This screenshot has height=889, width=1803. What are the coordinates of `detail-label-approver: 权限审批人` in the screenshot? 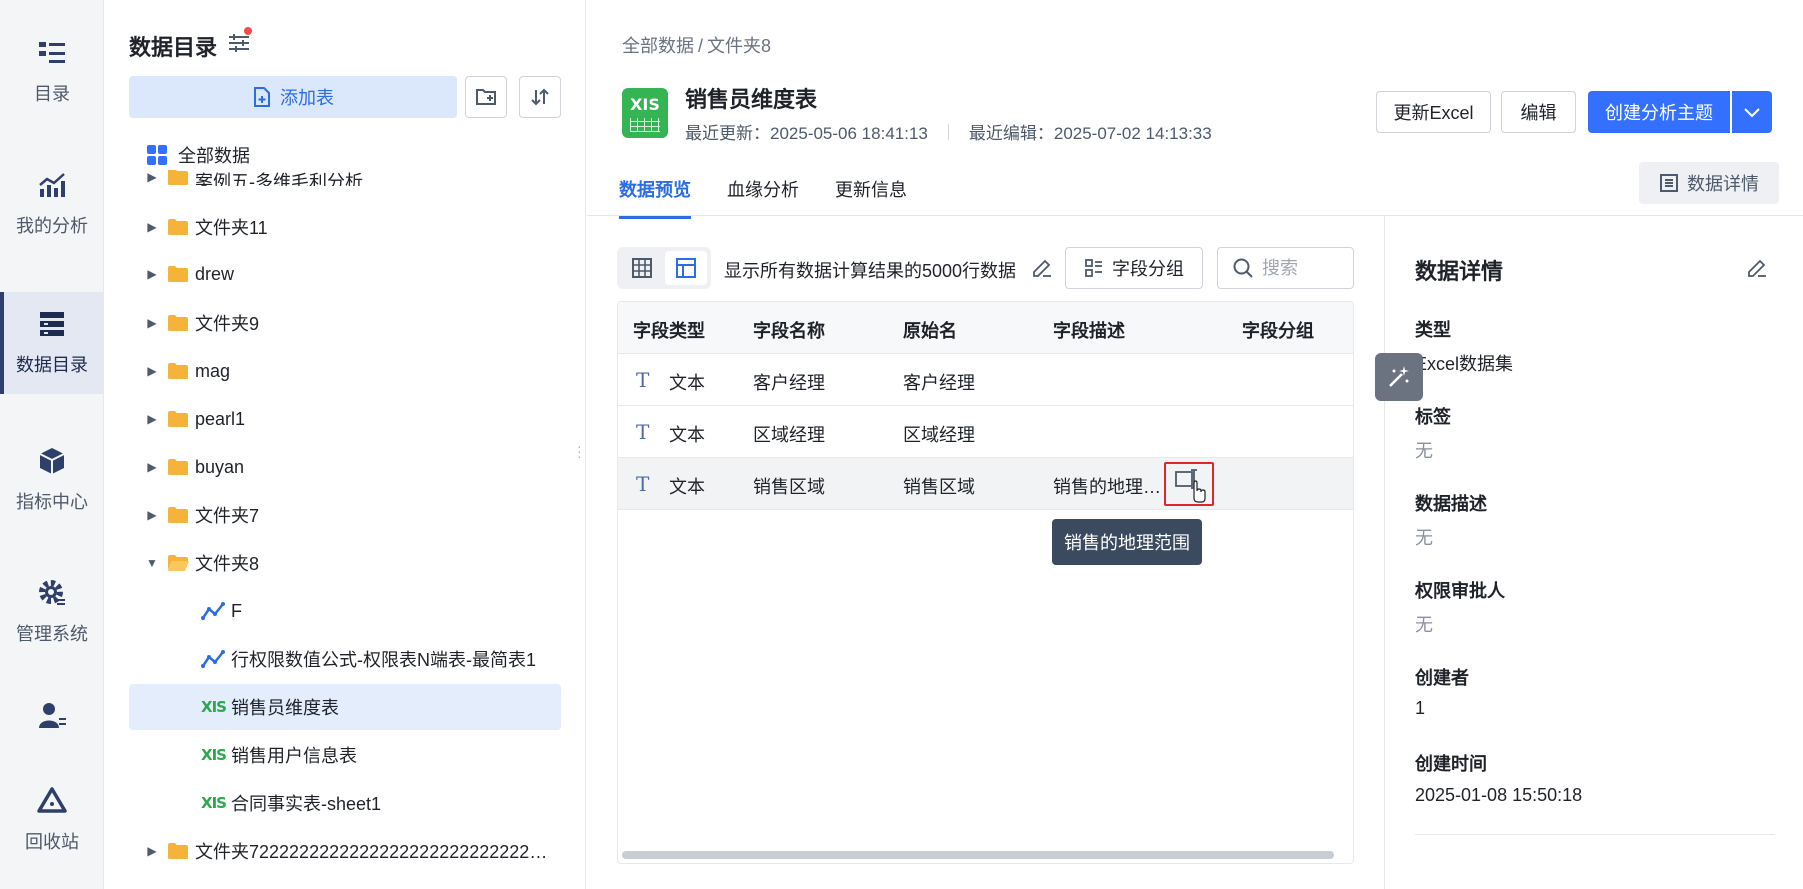 It's located at (1460, 591).